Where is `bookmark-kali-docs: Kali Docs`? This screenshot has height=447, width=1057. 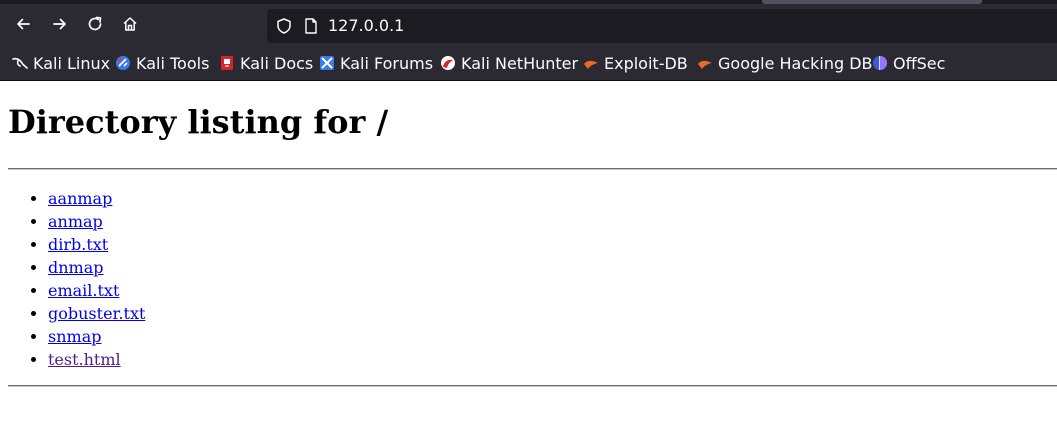 bookmark-kali-docs: Kali Docs is located at coordinates (266, 63).